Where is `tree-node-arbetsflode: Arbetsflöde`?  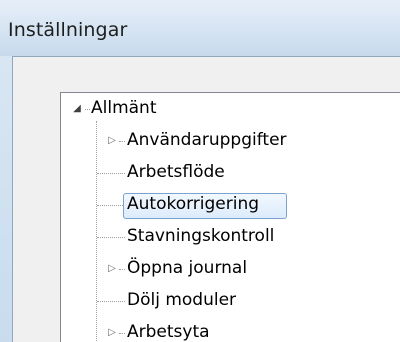
tree-node-arbetsflode: Arbetsflöde is located at coordinates (230, 174).